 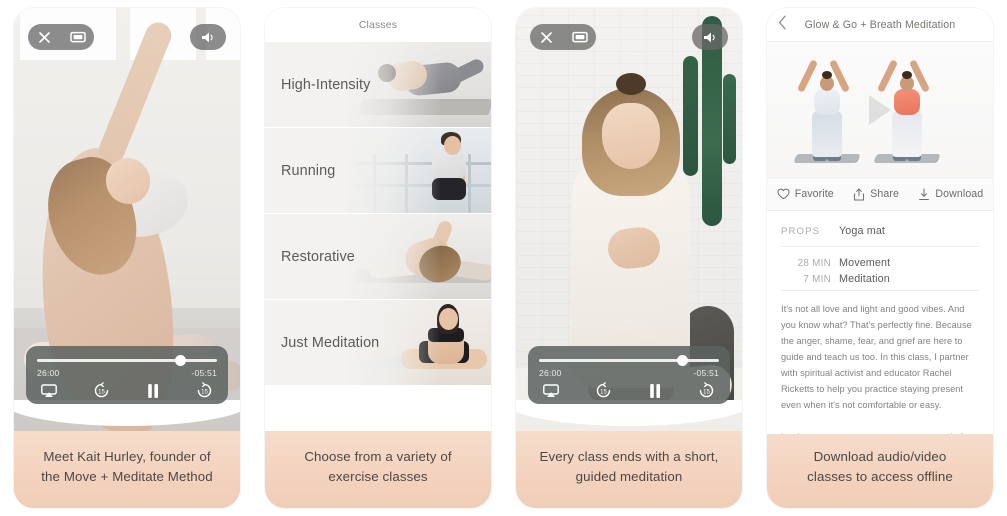 I want to click on list-item-label: Just Meditation, so click(x=330, y=342).